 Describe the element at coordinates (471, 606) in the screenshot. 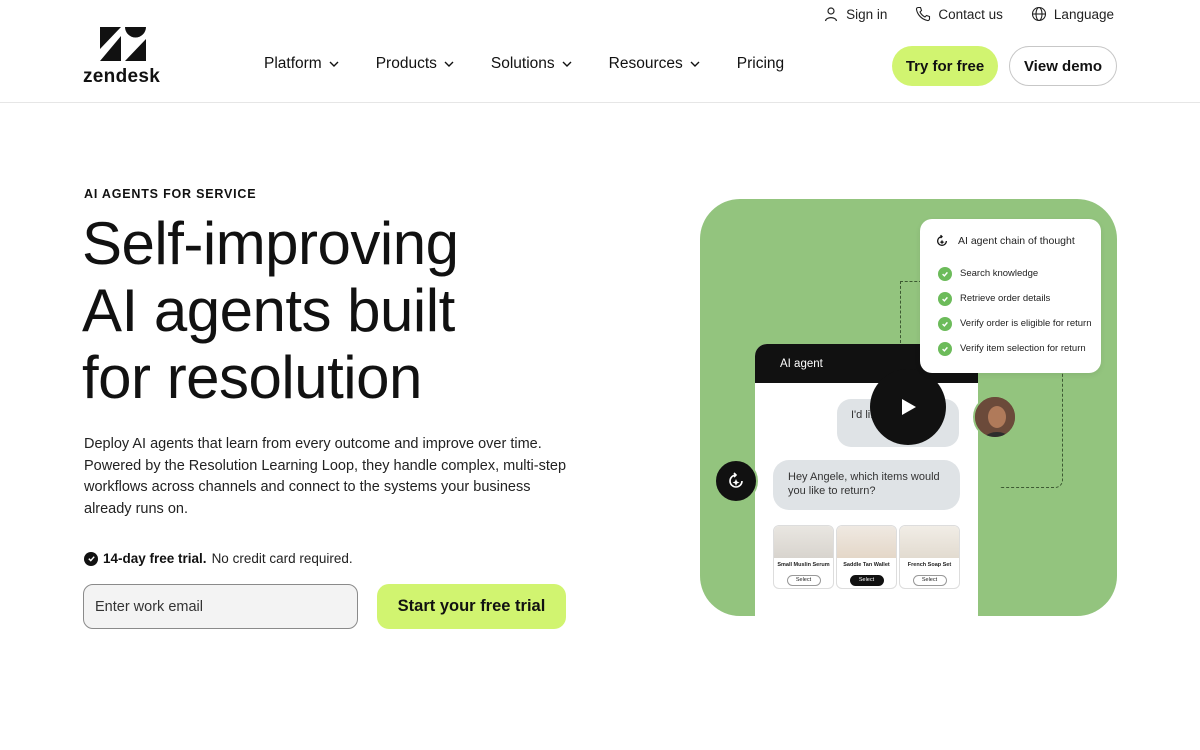

I see `start-free-trial-button: Start your free trial` at that location.